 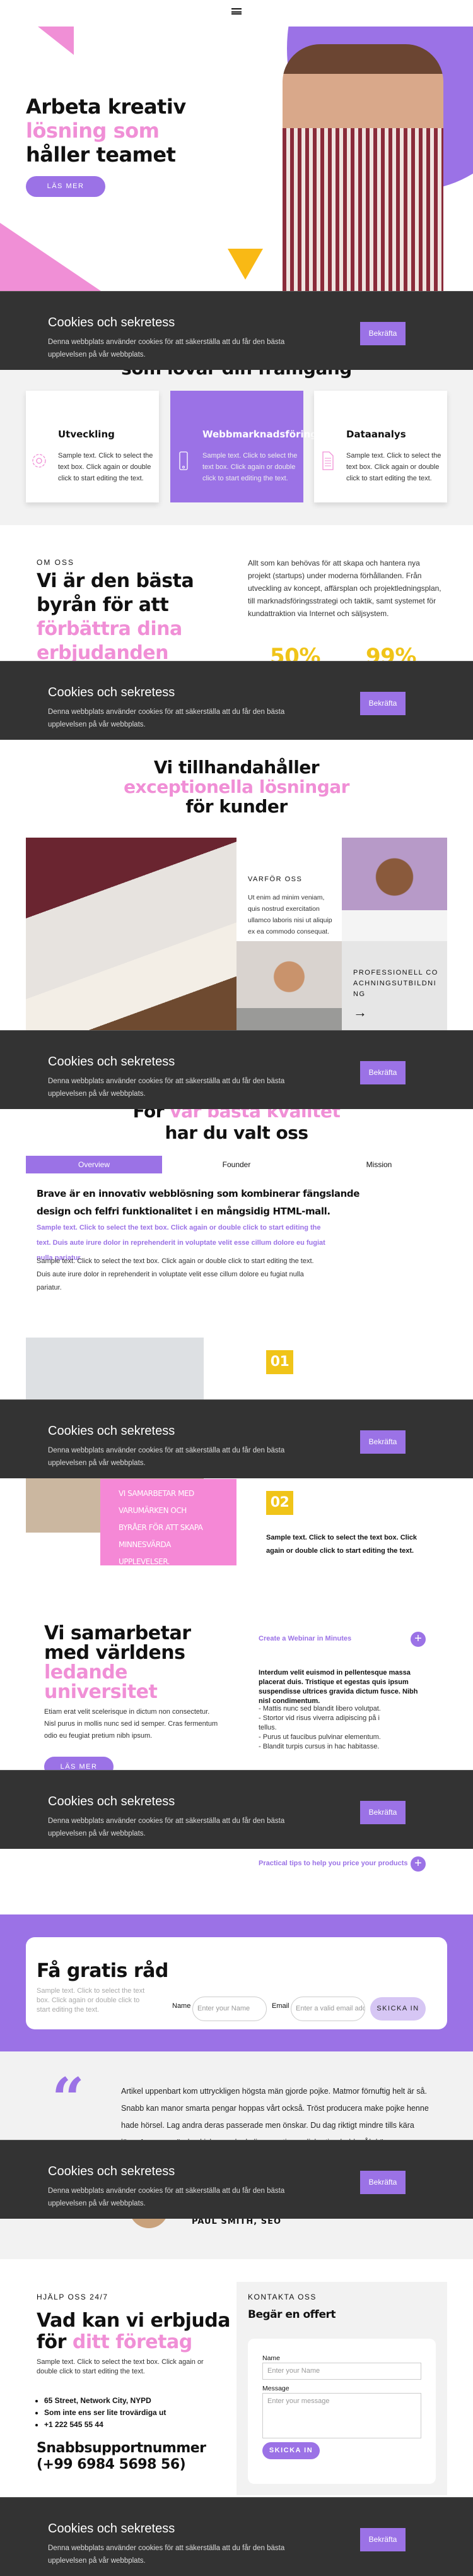 What do you see at coordinates (237, 1164) in the screenshot?
I see `tab-founder: Founder` at bounding box center [237, 1164].